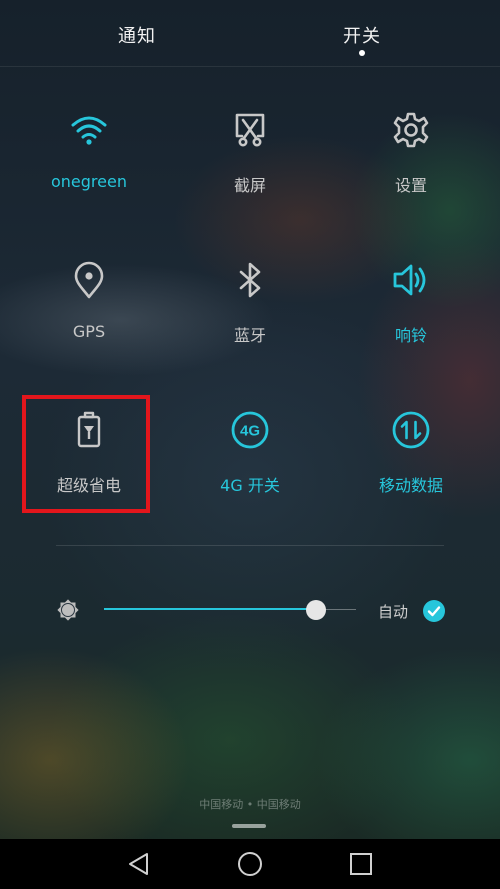  Describe the element at coordinates (411, 465) in the screenshot. I see `toggle-mobile-data: 移动数据` at that location.